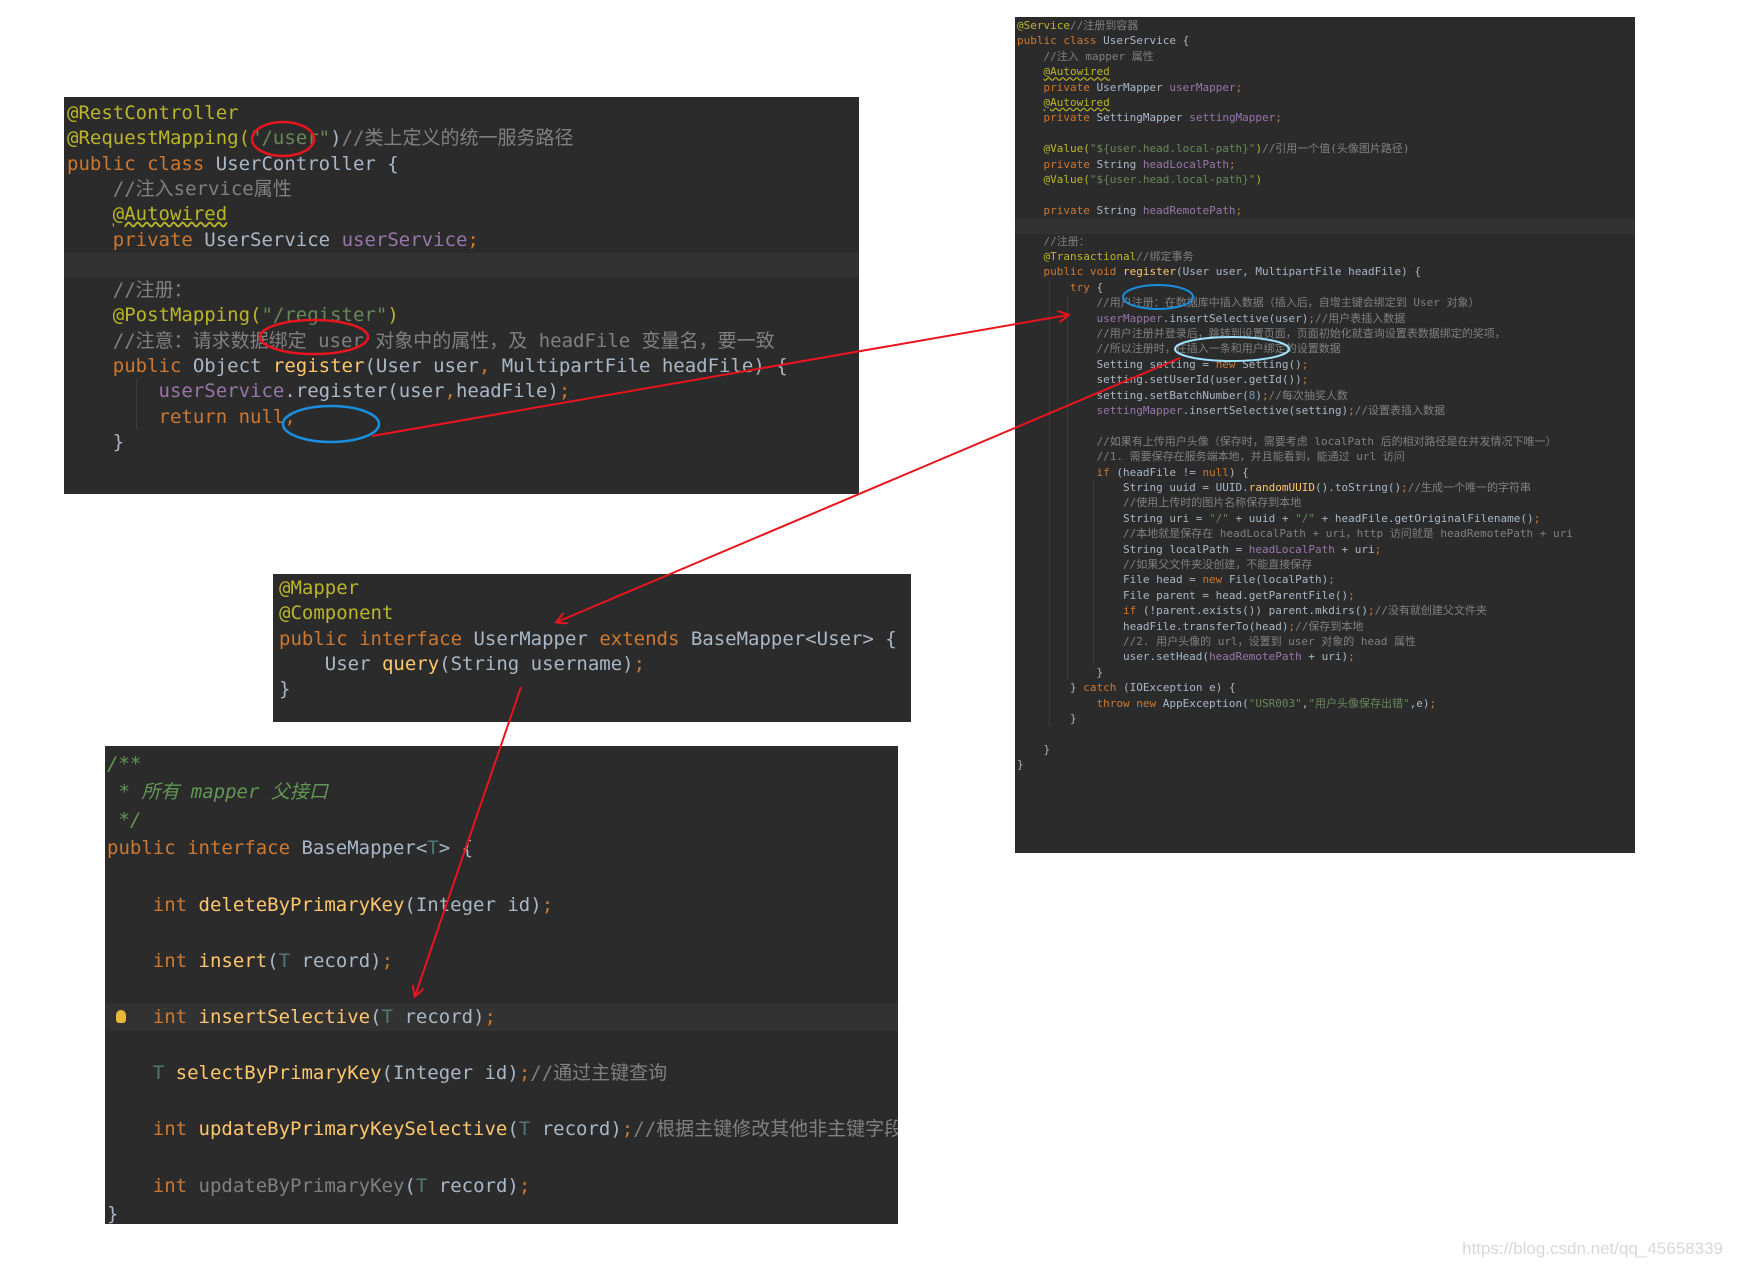 This screenshot has width=1737, height=1267. What do you see at coordinates (330, 663) in the screenshot?
I see `code-token: User` at bounding box center [330, 663].